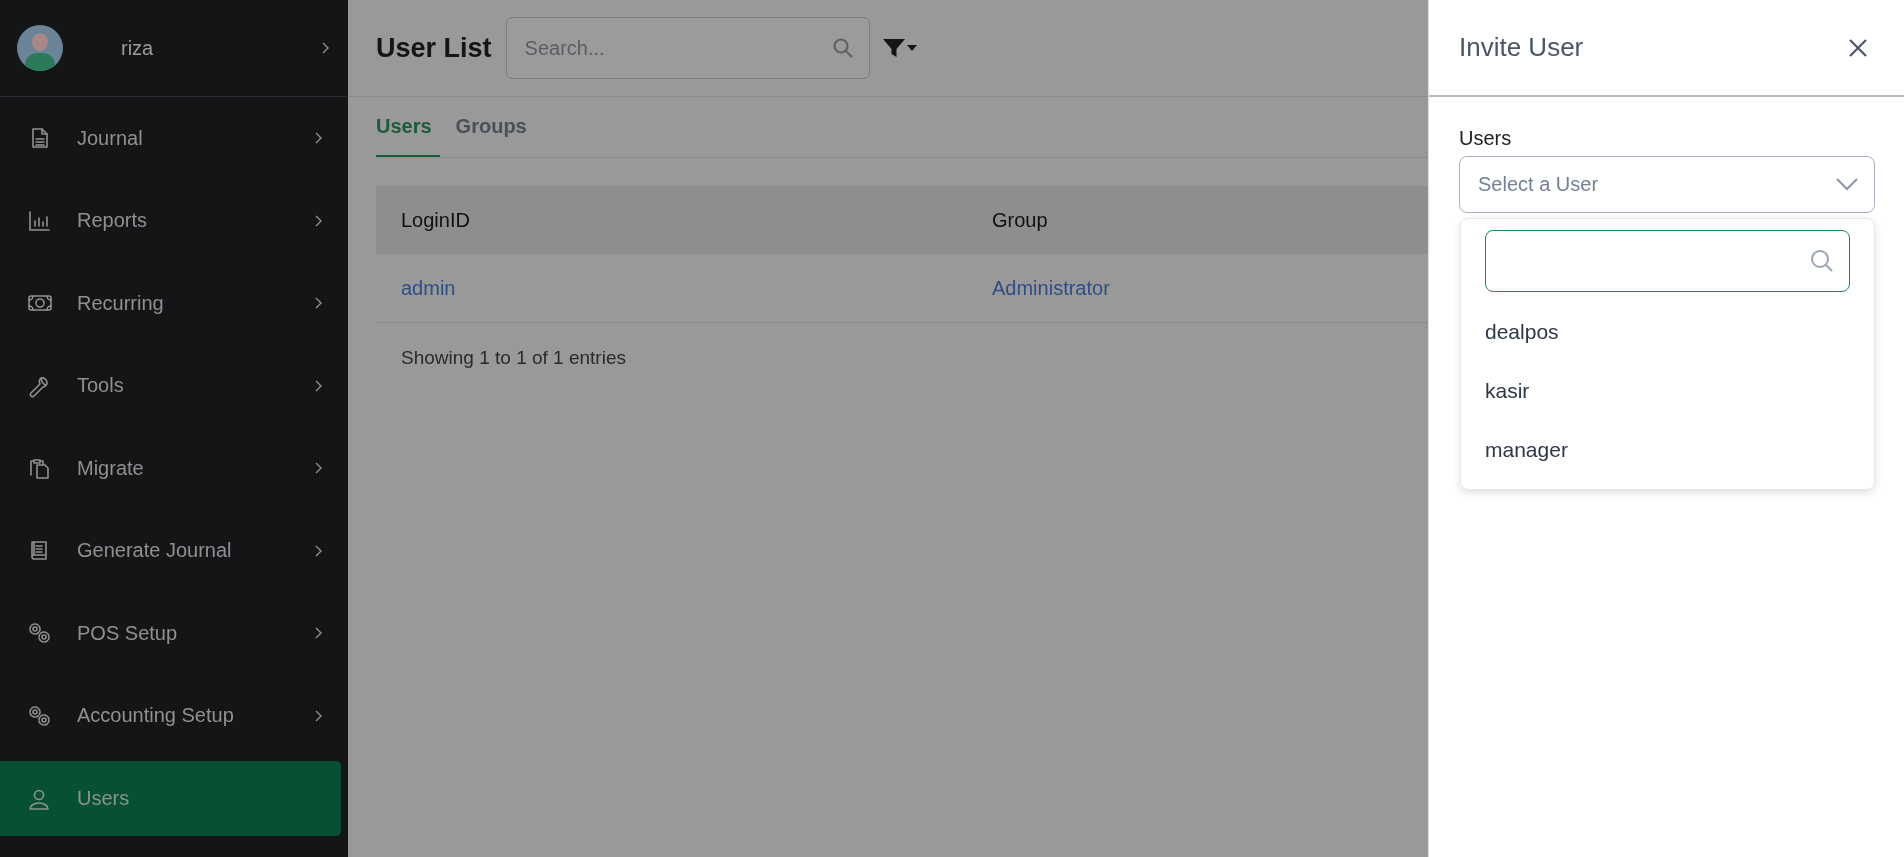 Image resolution: width=1904 pixels, height=857 pixels. What do you see at coordinates (899, 48) in the screenshot?
I see `filter-dropdown-icon` at bounding box center [899, 48].